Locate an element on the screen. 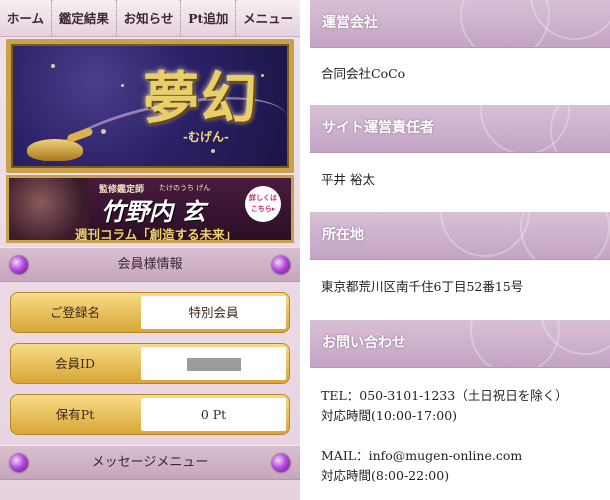 The width and height of the screenshot is (610, 500). section-body-company: 合同会社CoCo is located at coordinates (460, 76).